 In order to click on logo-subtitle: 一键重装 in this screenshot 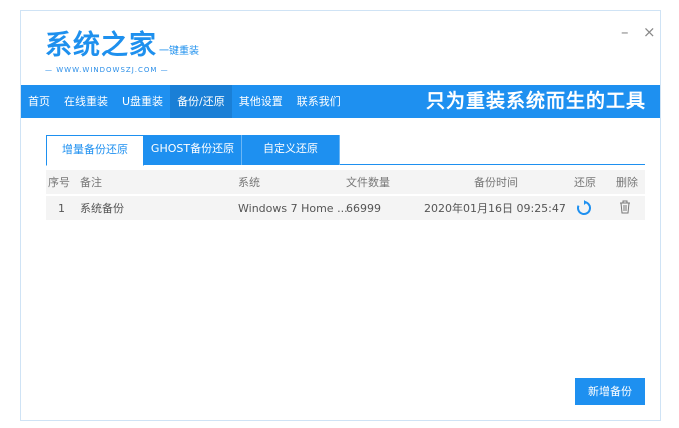, I will do `click(179, 51)`.